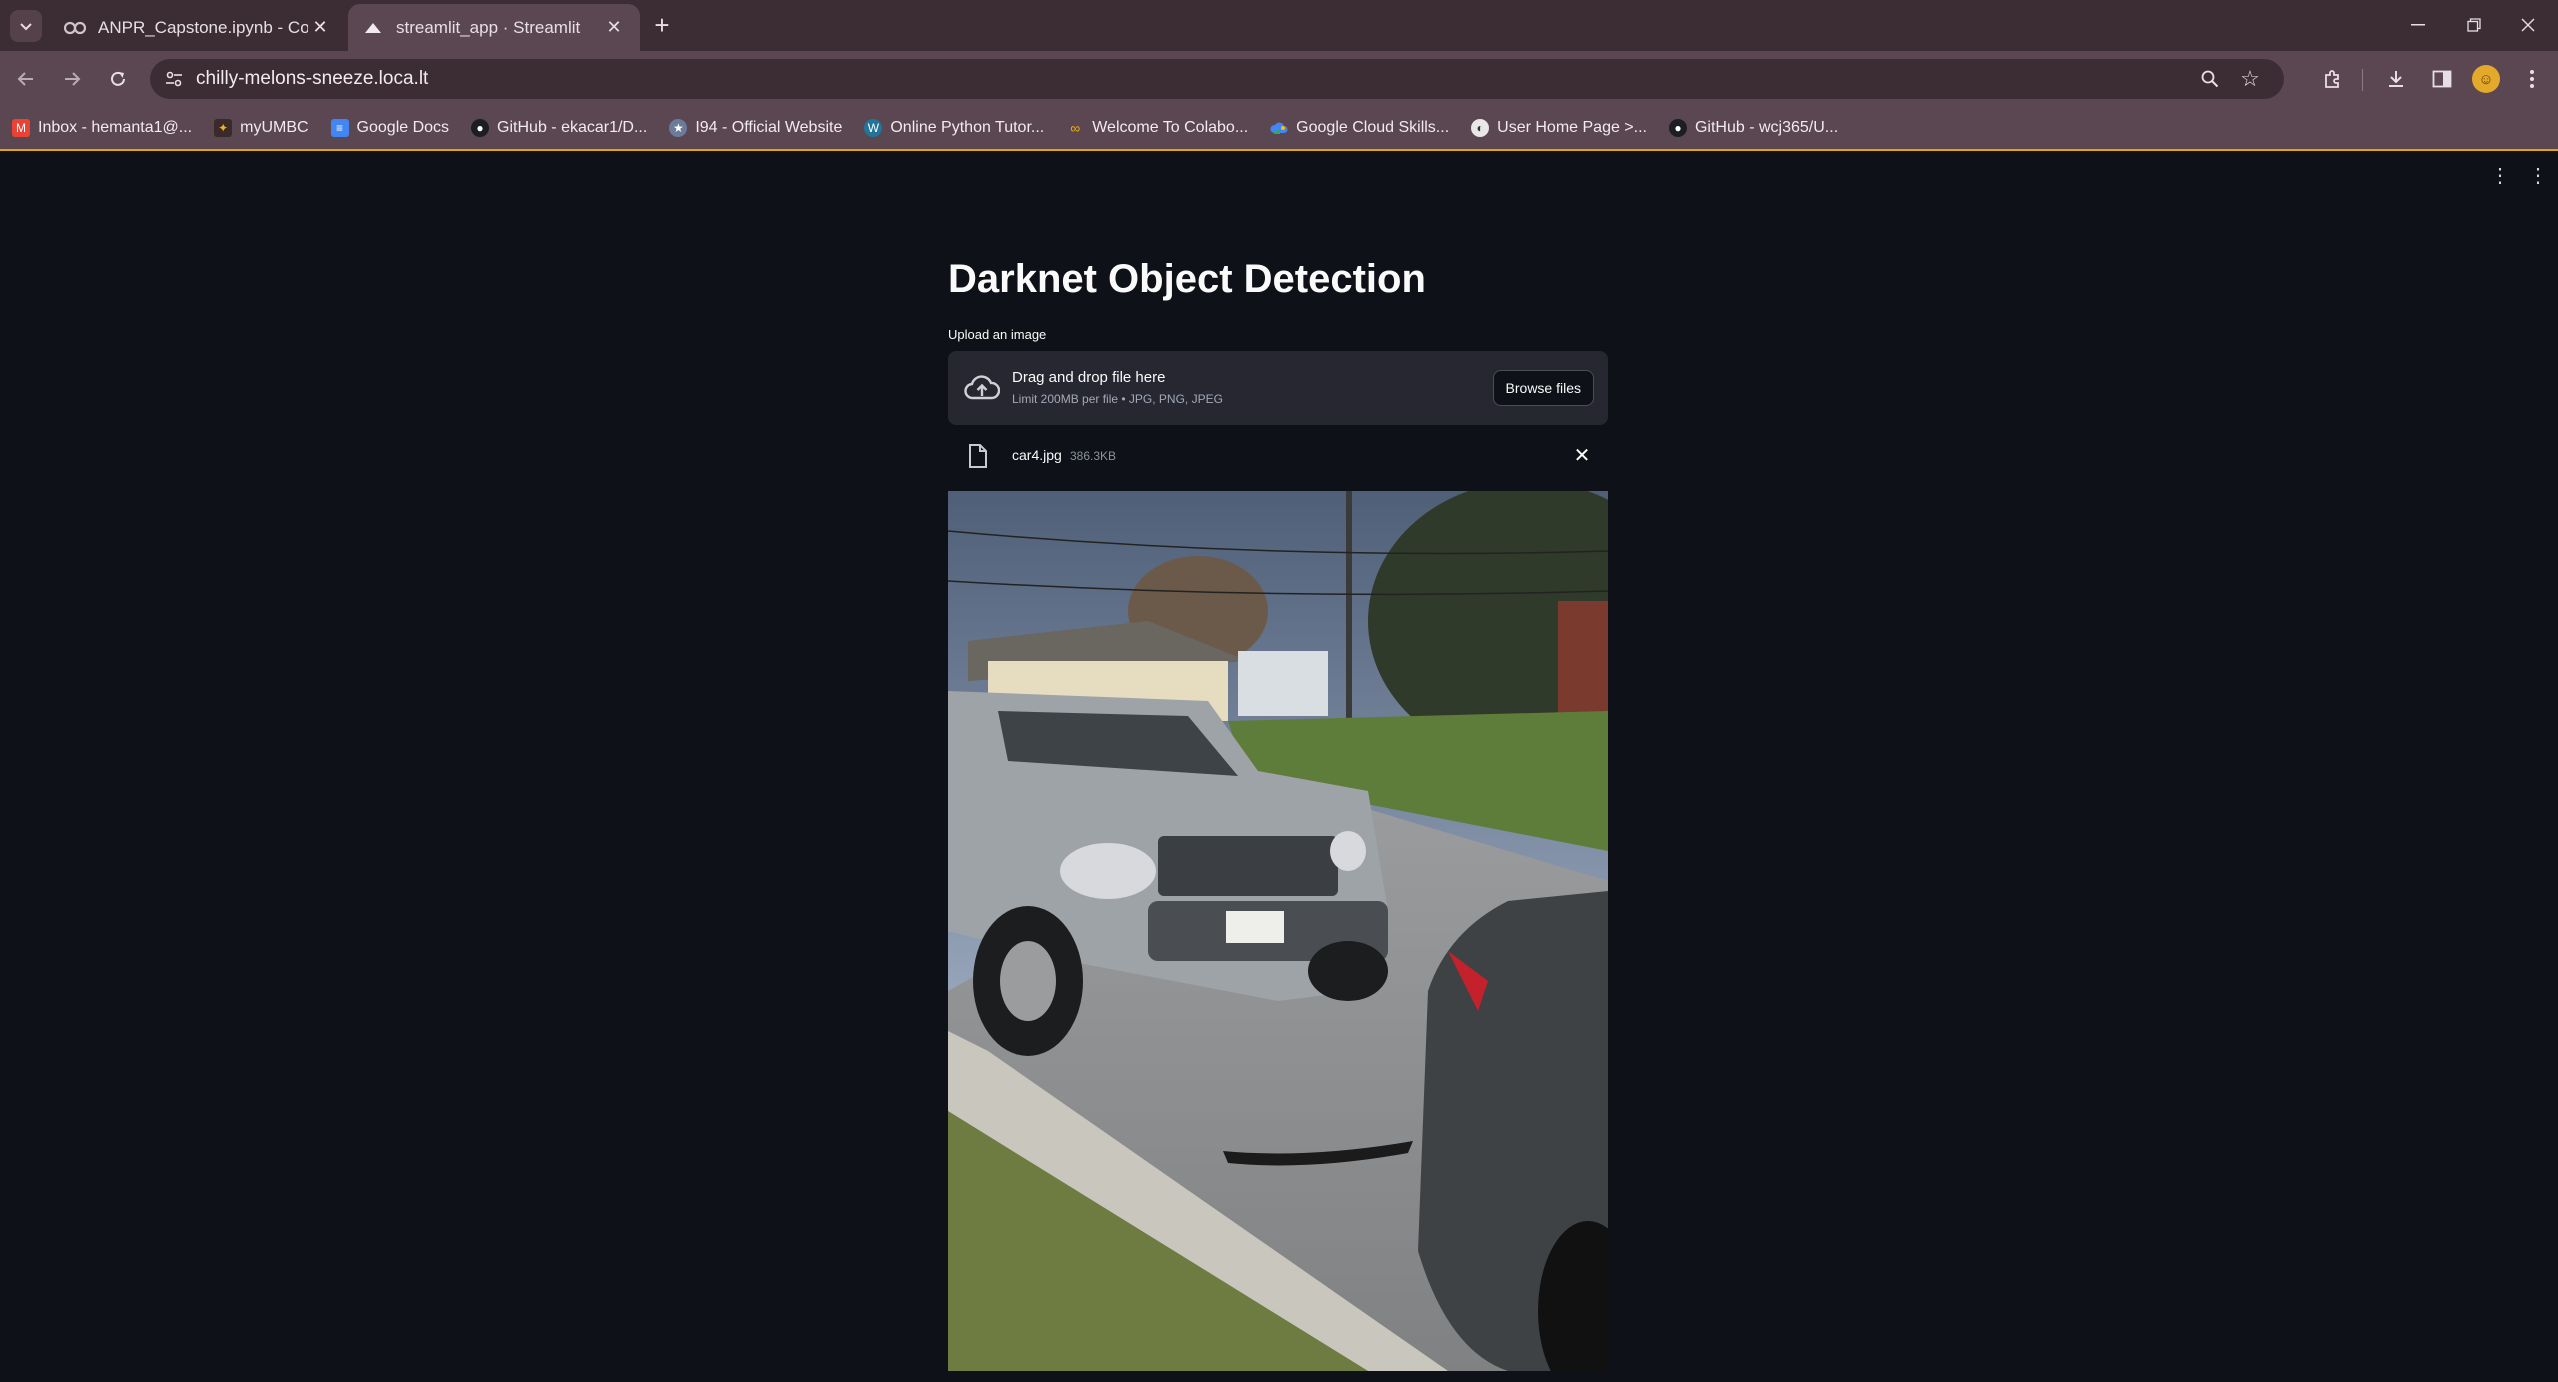 This screenshot has width=2558, height=1382. I want to click on tab-streamlit: streamlit_app · Streamlit ✕, so click(494, 27).